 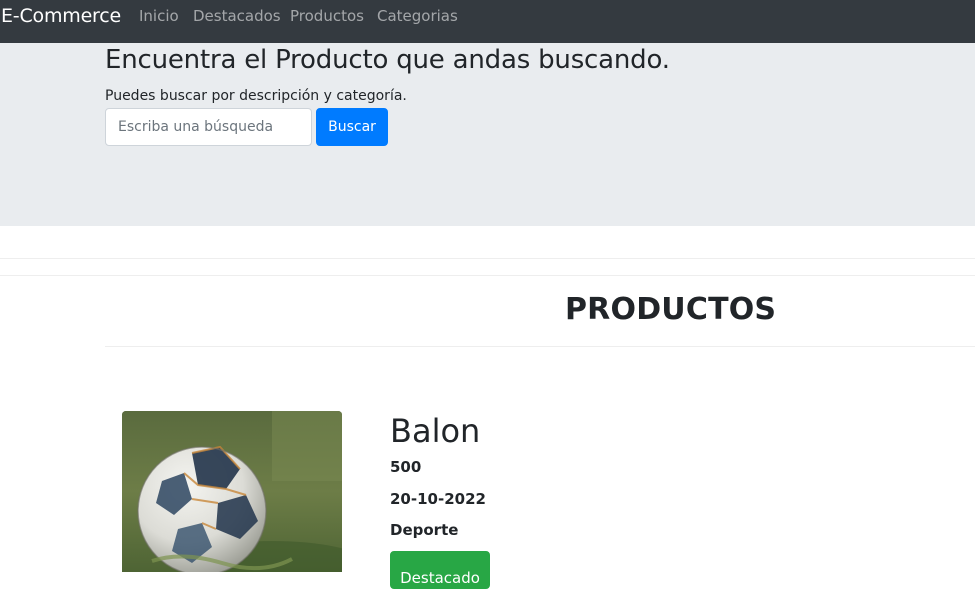 What do you see at coordinates (208, 127) in the screenshot?
I see `search-input` at bounding box center [208, 127].